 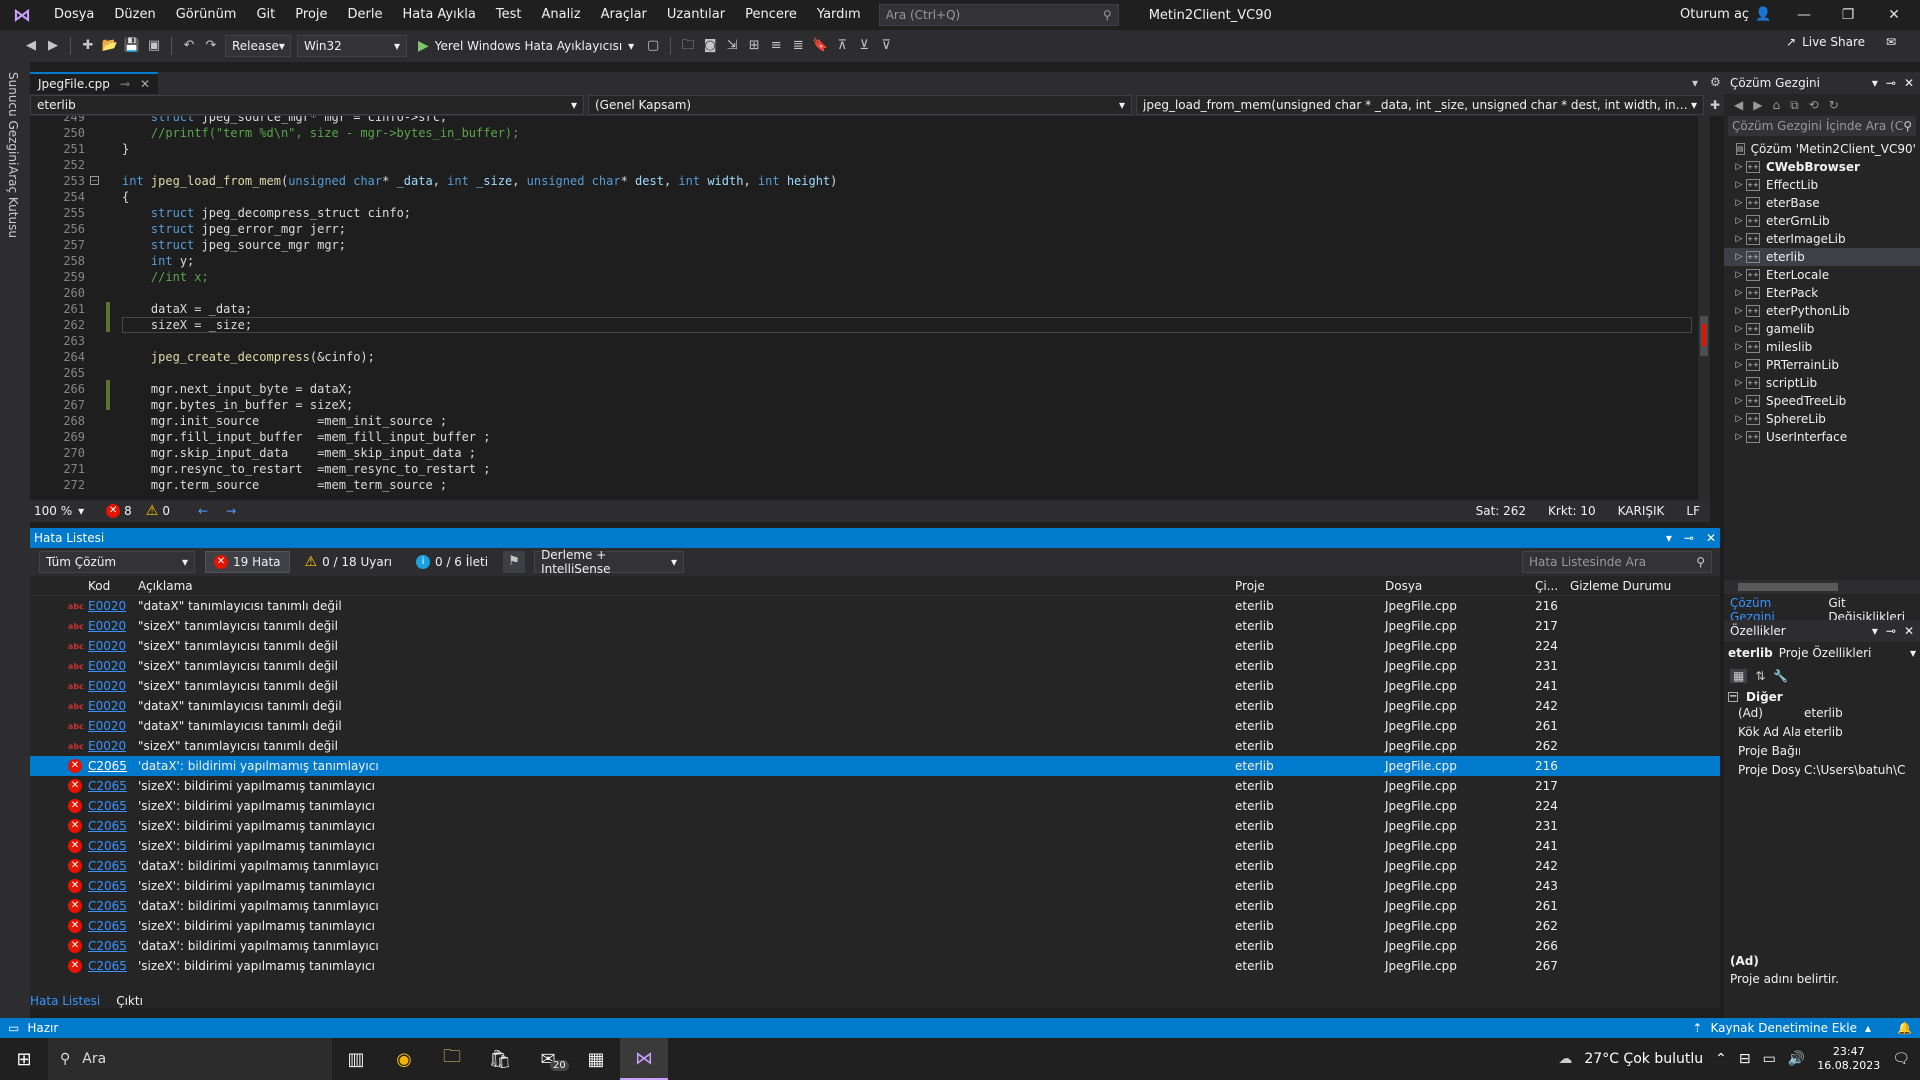 I want to click on indent-mode: KARIŞIK, so click(x=1641, y=511).